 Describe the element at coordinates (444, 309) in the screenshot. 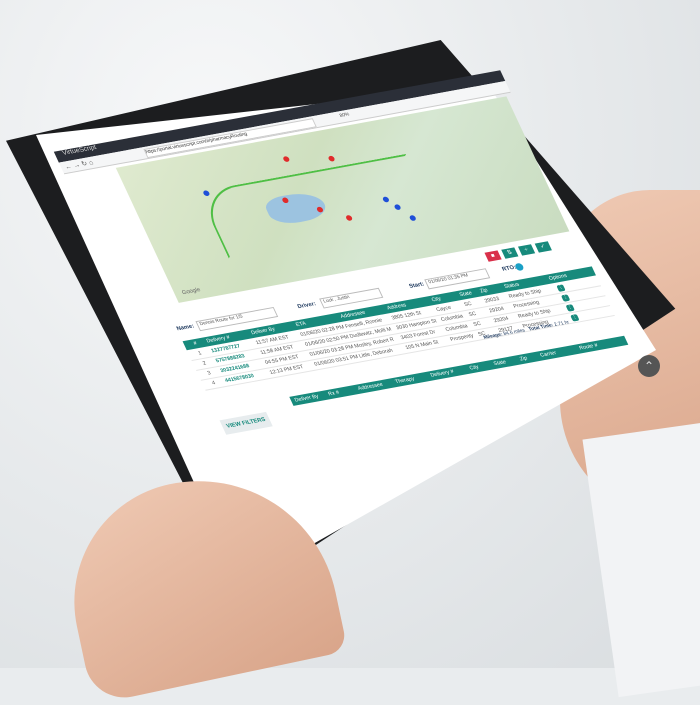

I see `city: Cayce` at that location.